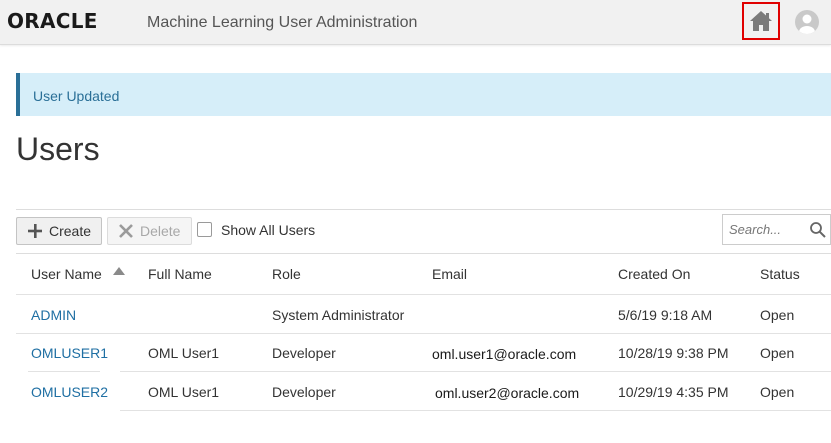 The image size is (831, 443). What do you see at coordinates (69, 392) in the screenshot?
I see `user-name-link: OMLUSER2` at bounding box center [69, 392].